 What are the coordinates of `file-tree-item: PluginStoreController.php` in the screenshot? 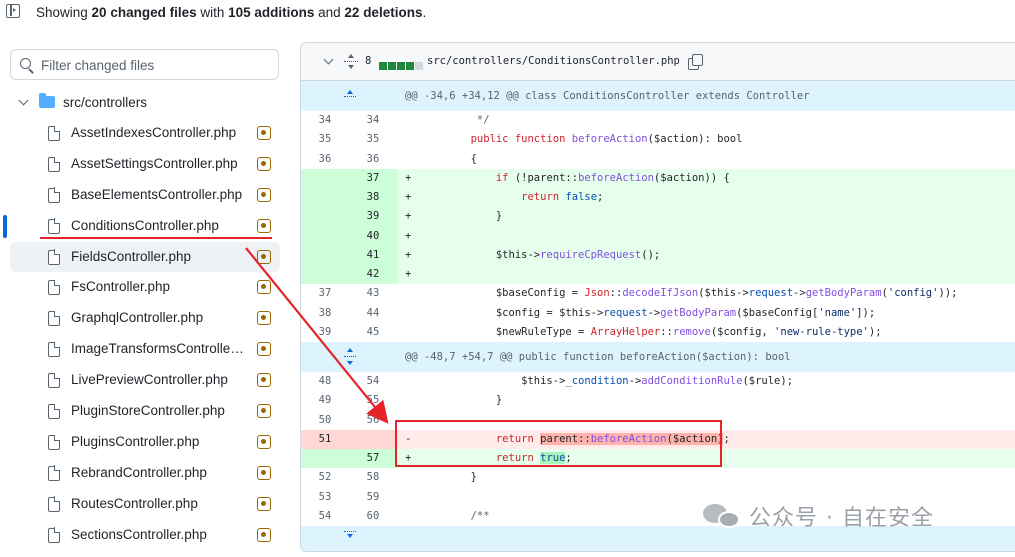 It's located at (145, 411).